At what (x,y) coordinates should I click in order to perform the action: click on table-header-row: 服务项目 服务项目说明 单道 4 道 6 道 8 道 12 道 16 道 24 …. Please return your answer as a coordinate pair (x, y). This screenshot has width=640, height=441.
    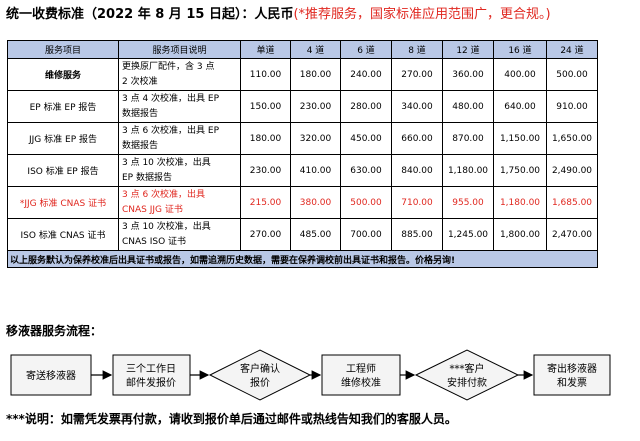
    Looking at the image, I should click on (302, 49).